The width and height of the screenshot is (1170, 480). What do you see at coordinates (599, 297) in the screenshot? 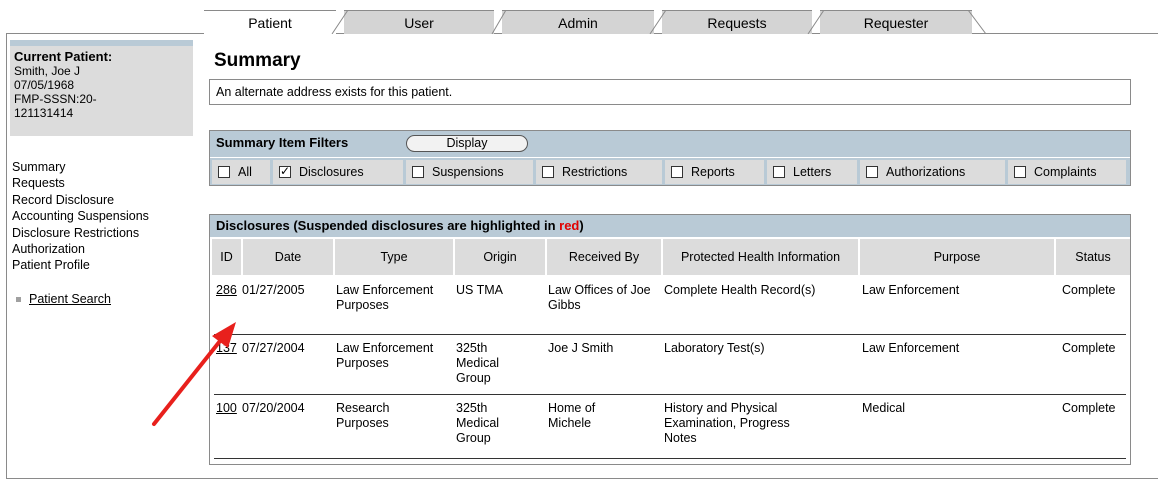
I see `cell-received-by: Law Offices of Joe Gibbs` at bounding box center [599, 297].